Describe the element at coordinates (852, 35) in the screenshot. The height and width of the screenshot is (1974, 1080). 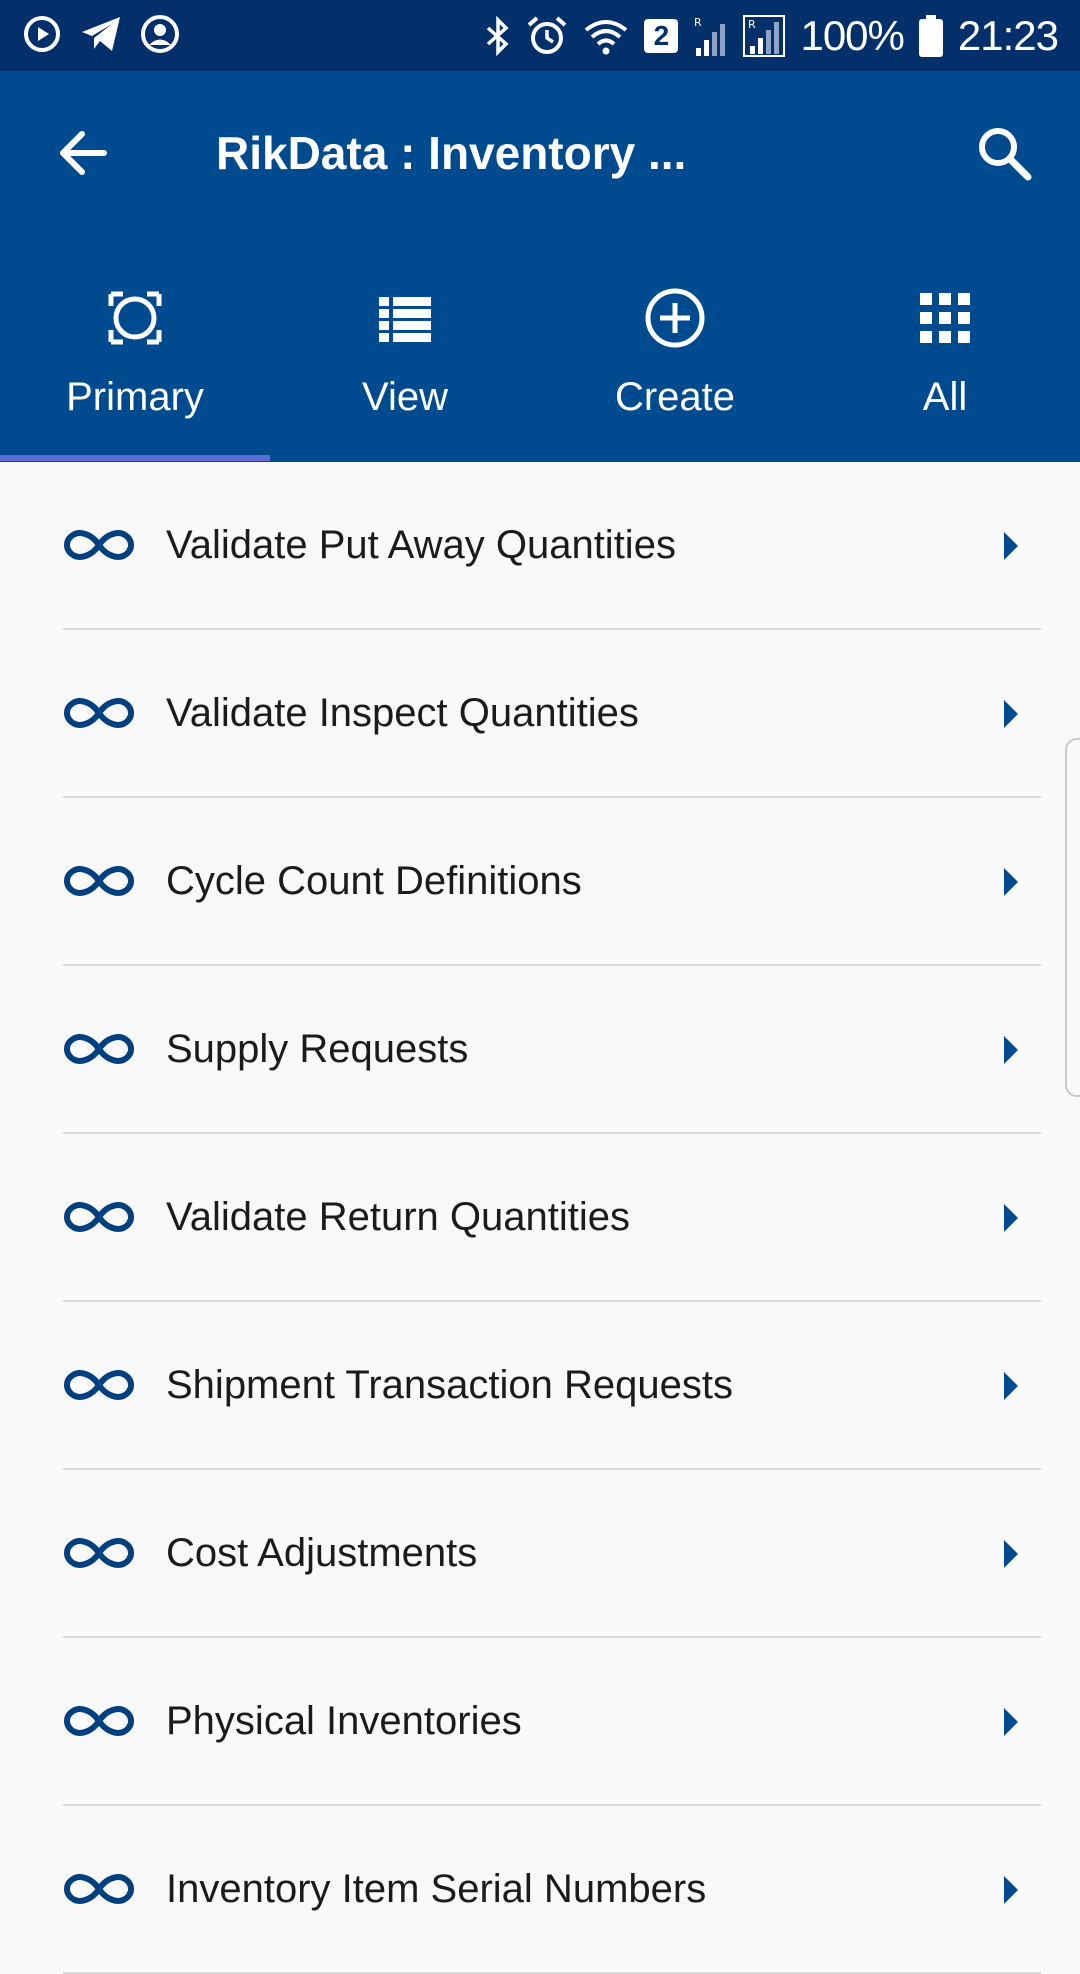
I see `battery-percent: 100%` at that location.